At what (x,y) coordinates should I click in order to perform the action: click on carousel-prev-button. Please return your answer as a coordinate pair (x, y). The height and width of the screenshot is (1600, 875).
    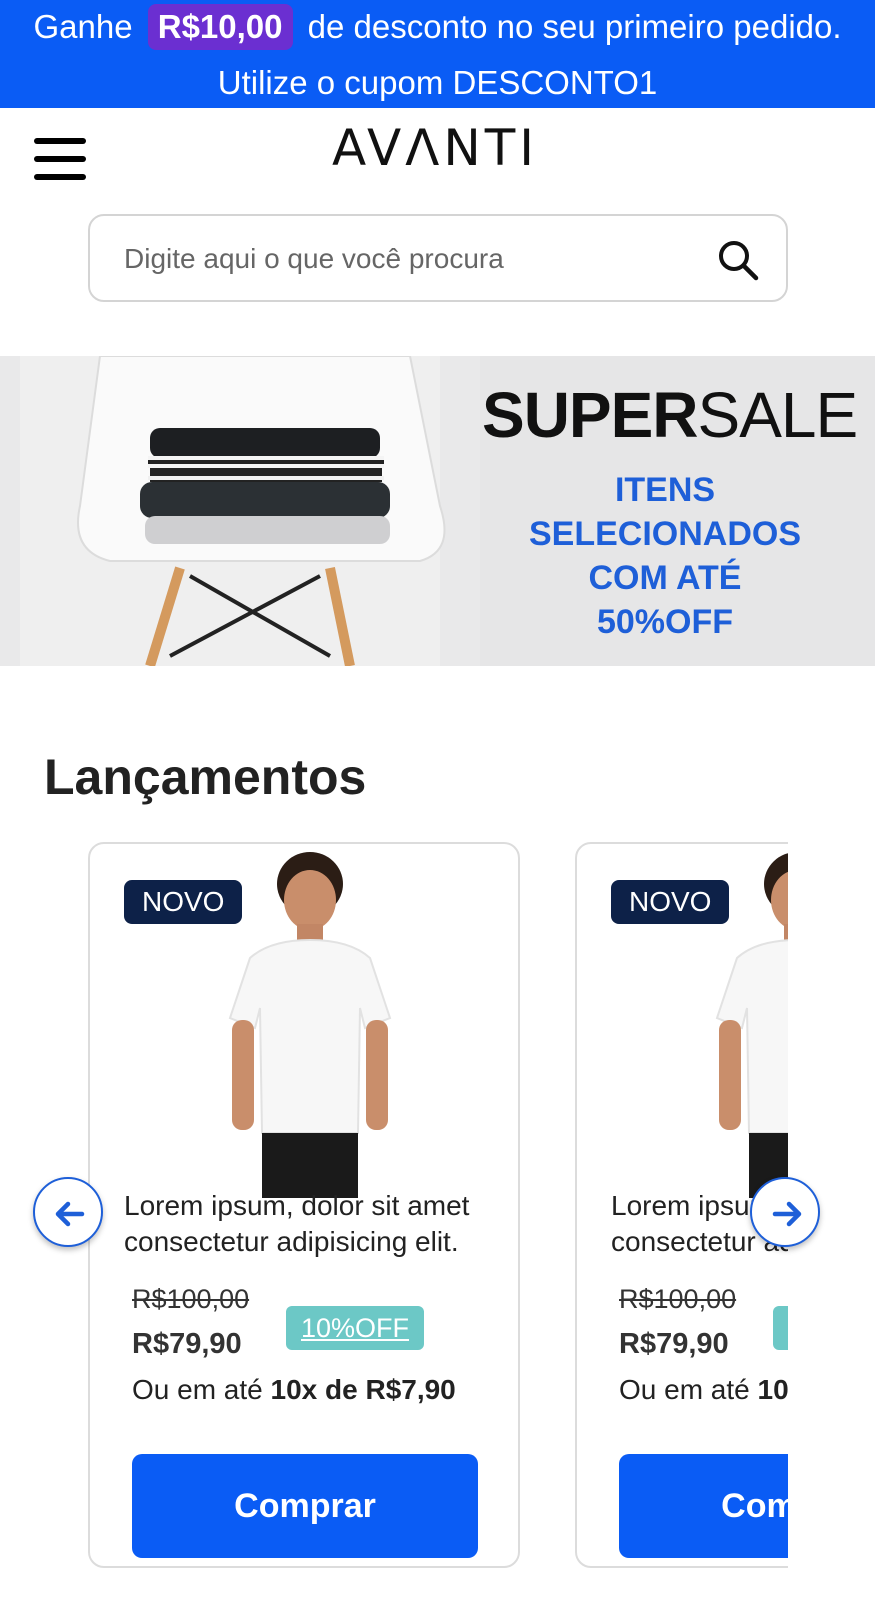
    Looking at the image, I should click on (68, 1212).